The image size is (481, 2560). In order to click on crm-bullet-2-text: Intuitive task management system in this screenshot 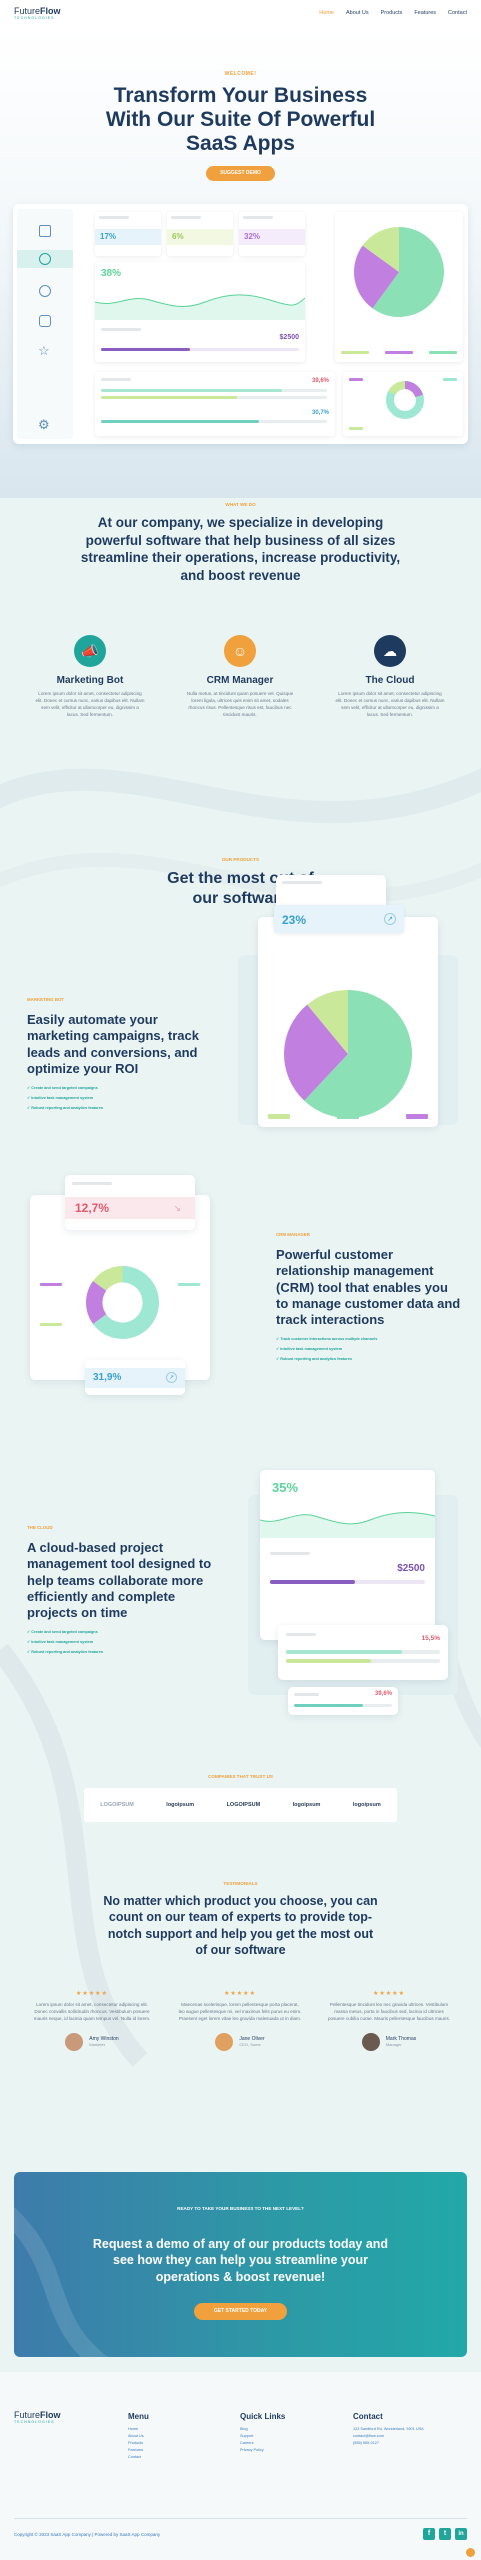, I will do `click(311, 1349)`.